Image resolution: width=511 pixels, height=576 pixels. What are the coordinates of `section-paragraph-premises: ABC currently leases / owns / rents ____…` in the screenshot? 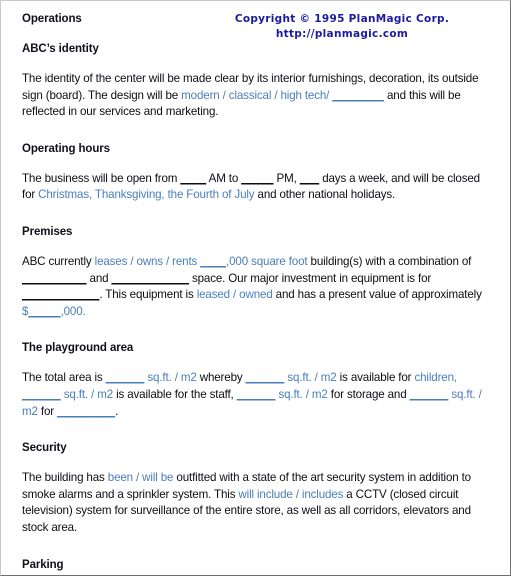 It's located at (256, 287).